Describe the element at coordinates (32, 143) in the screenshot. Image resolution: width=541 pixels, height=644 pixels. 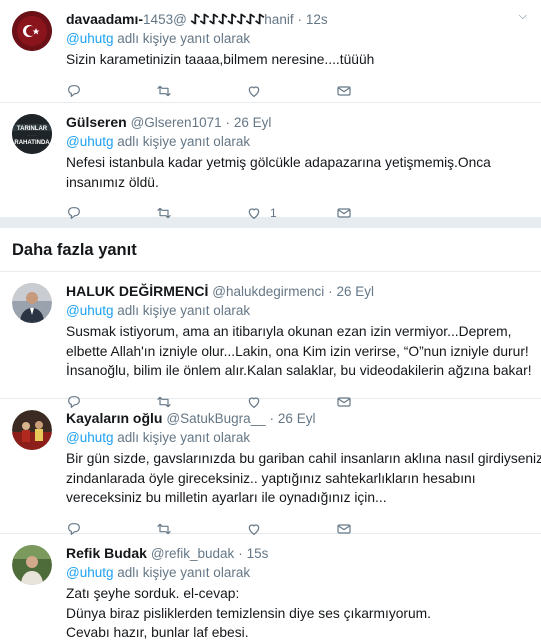
I see `svg-text: RAHATINDA` at that location.